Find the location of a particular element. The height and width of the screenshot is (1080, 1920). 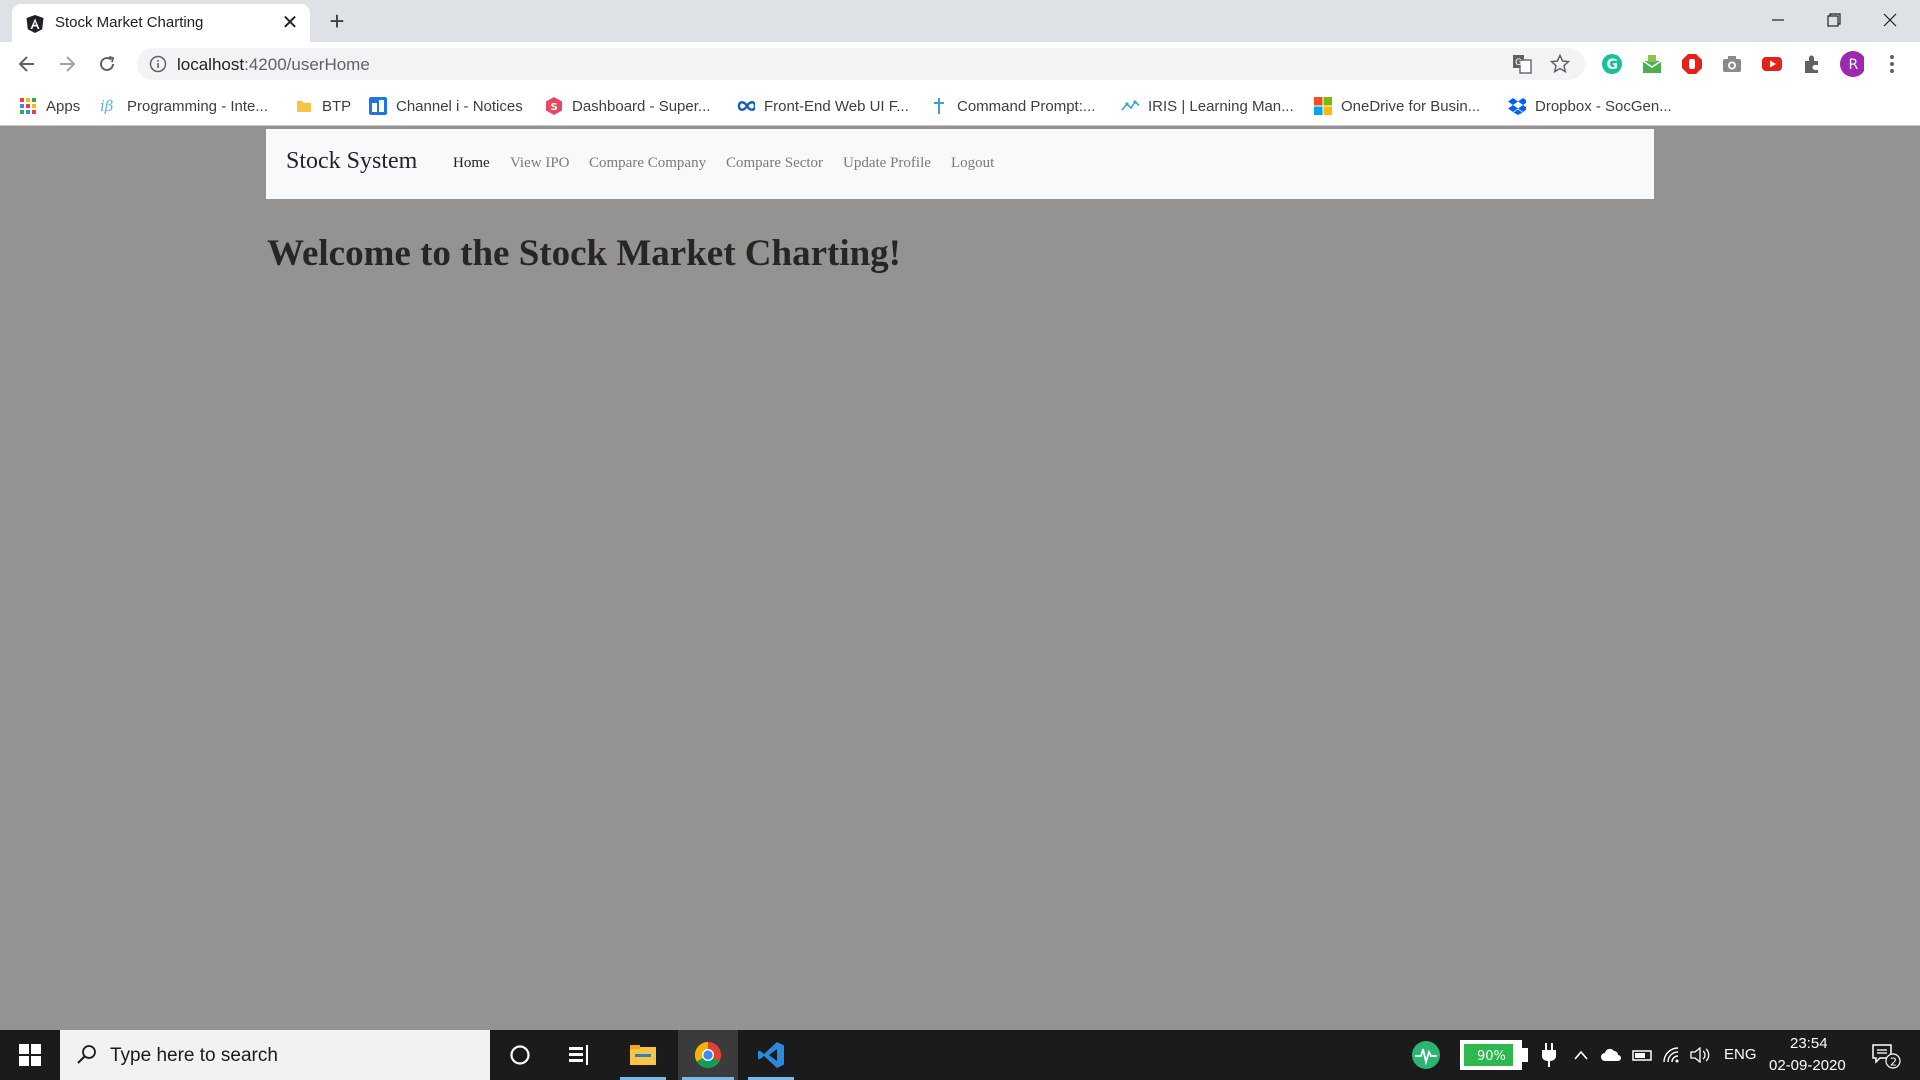

translate-icon: G is located at coordinates (1522, 64).